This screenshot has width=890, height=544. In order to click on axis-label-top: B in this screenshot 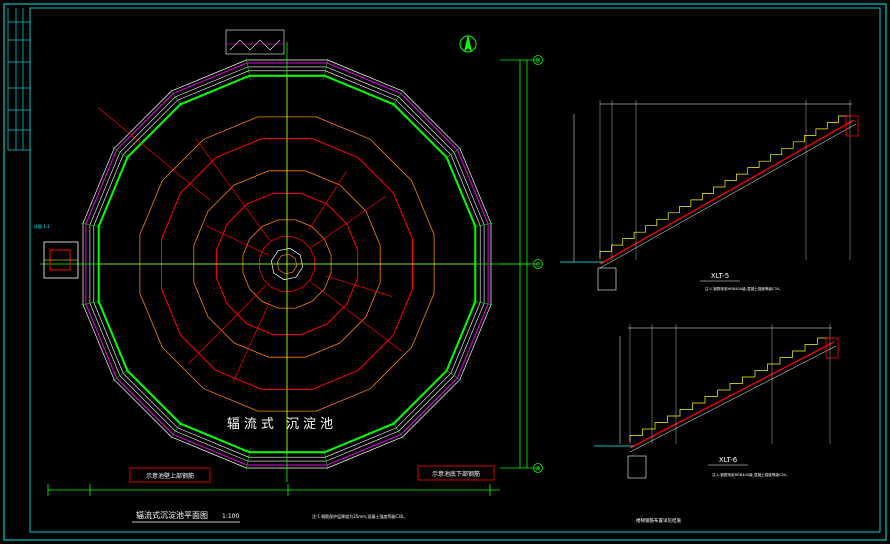, I will do `click(538, 61)`.